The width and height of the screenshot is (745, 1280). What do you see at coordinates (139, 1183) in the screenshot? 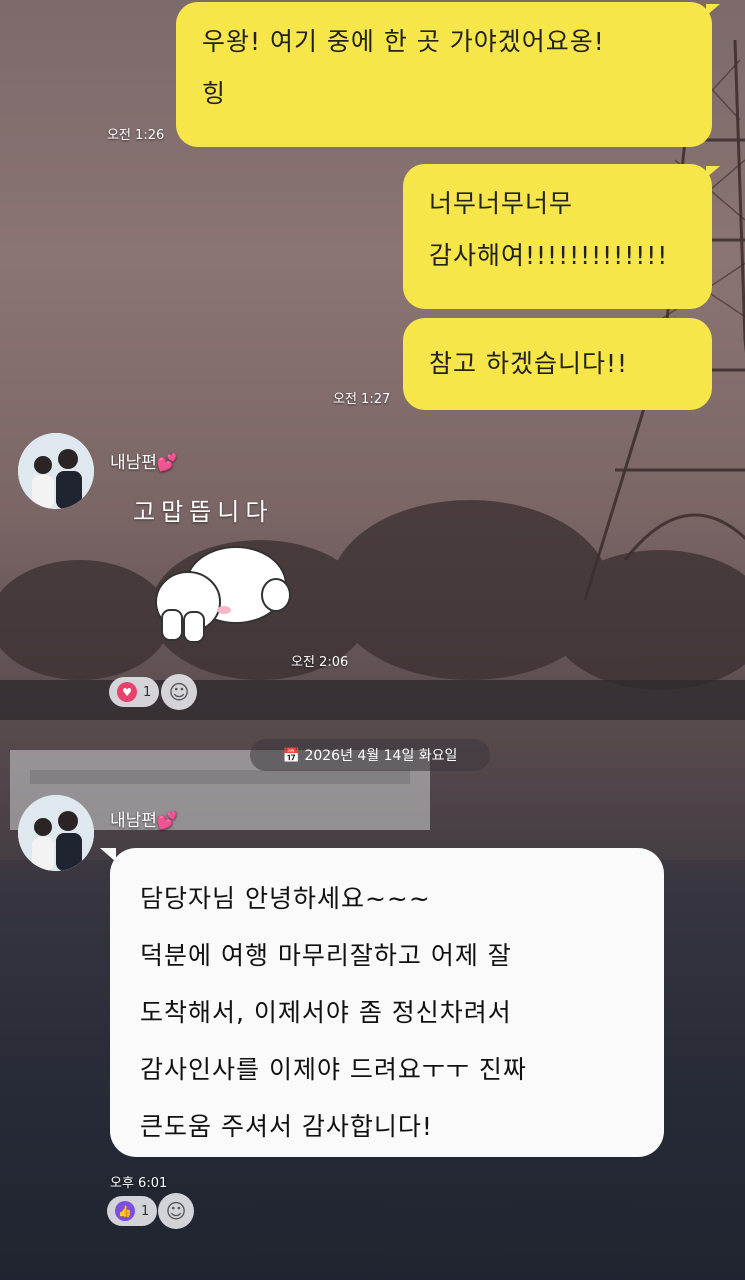
I see `message-timestamp: 오후 6:01` at bounding box center [139, 1183].